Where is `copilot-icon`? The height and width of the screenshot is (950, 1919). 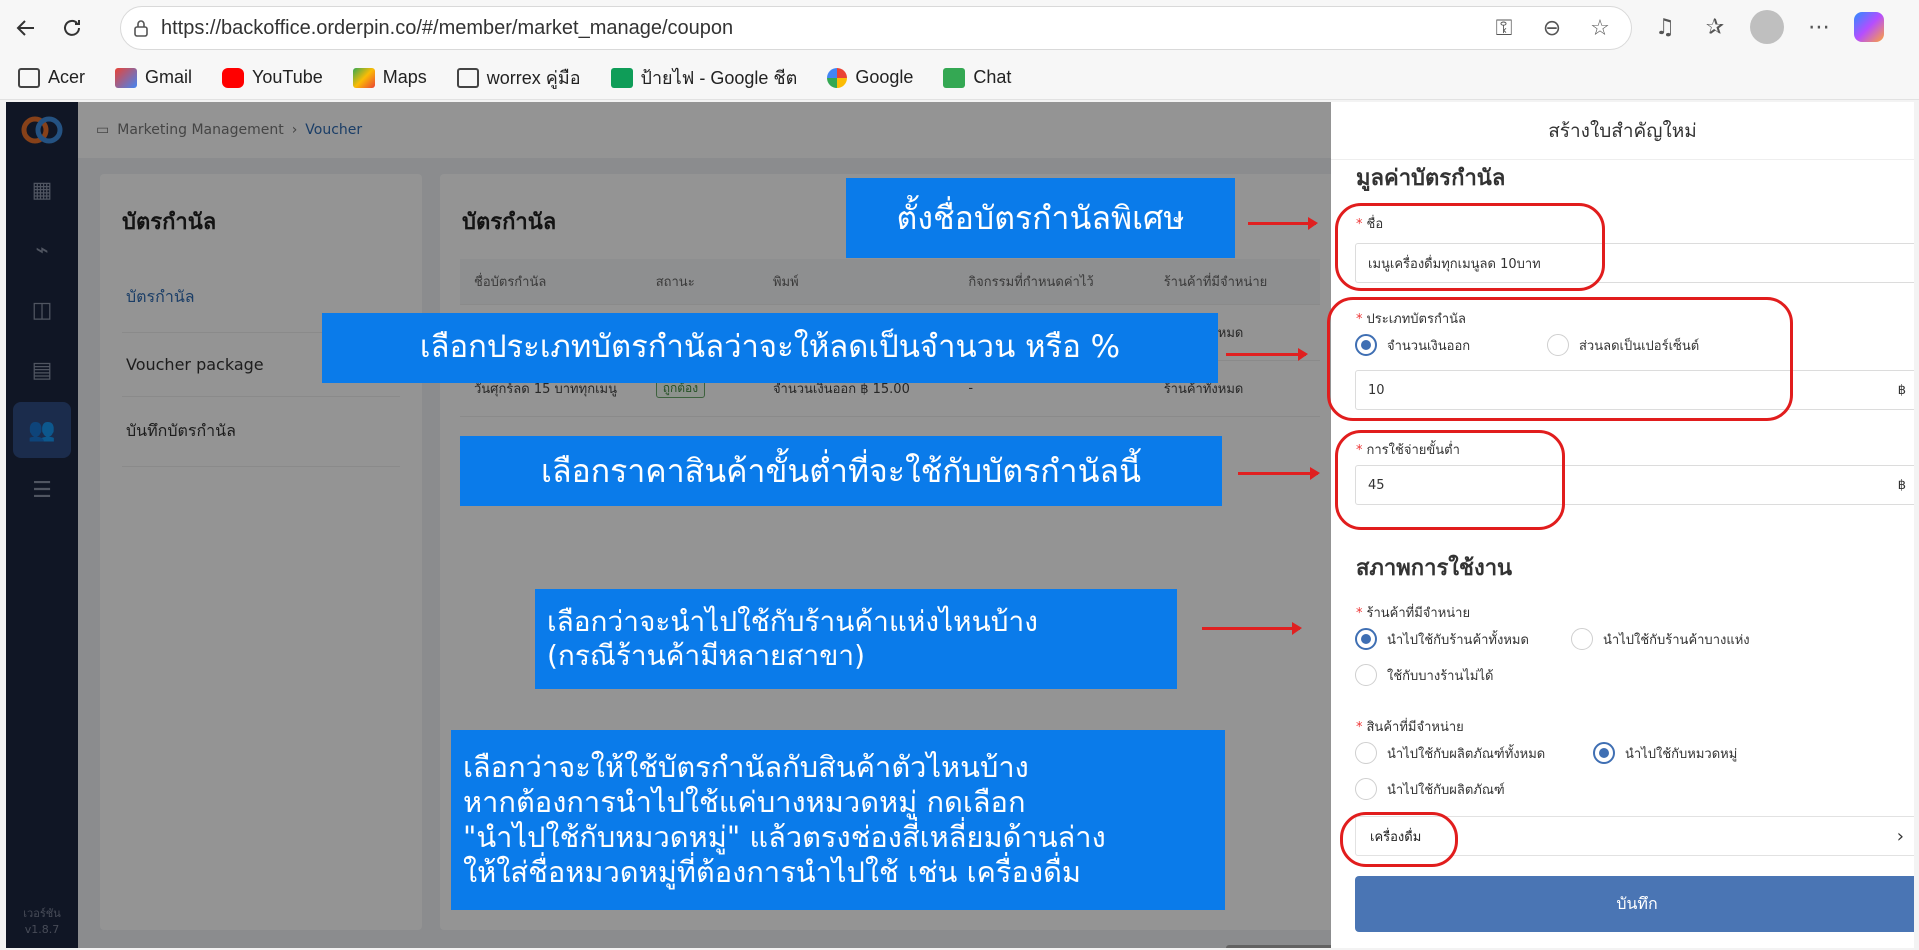
copilot-icon is located at coordinates (1869, 27).